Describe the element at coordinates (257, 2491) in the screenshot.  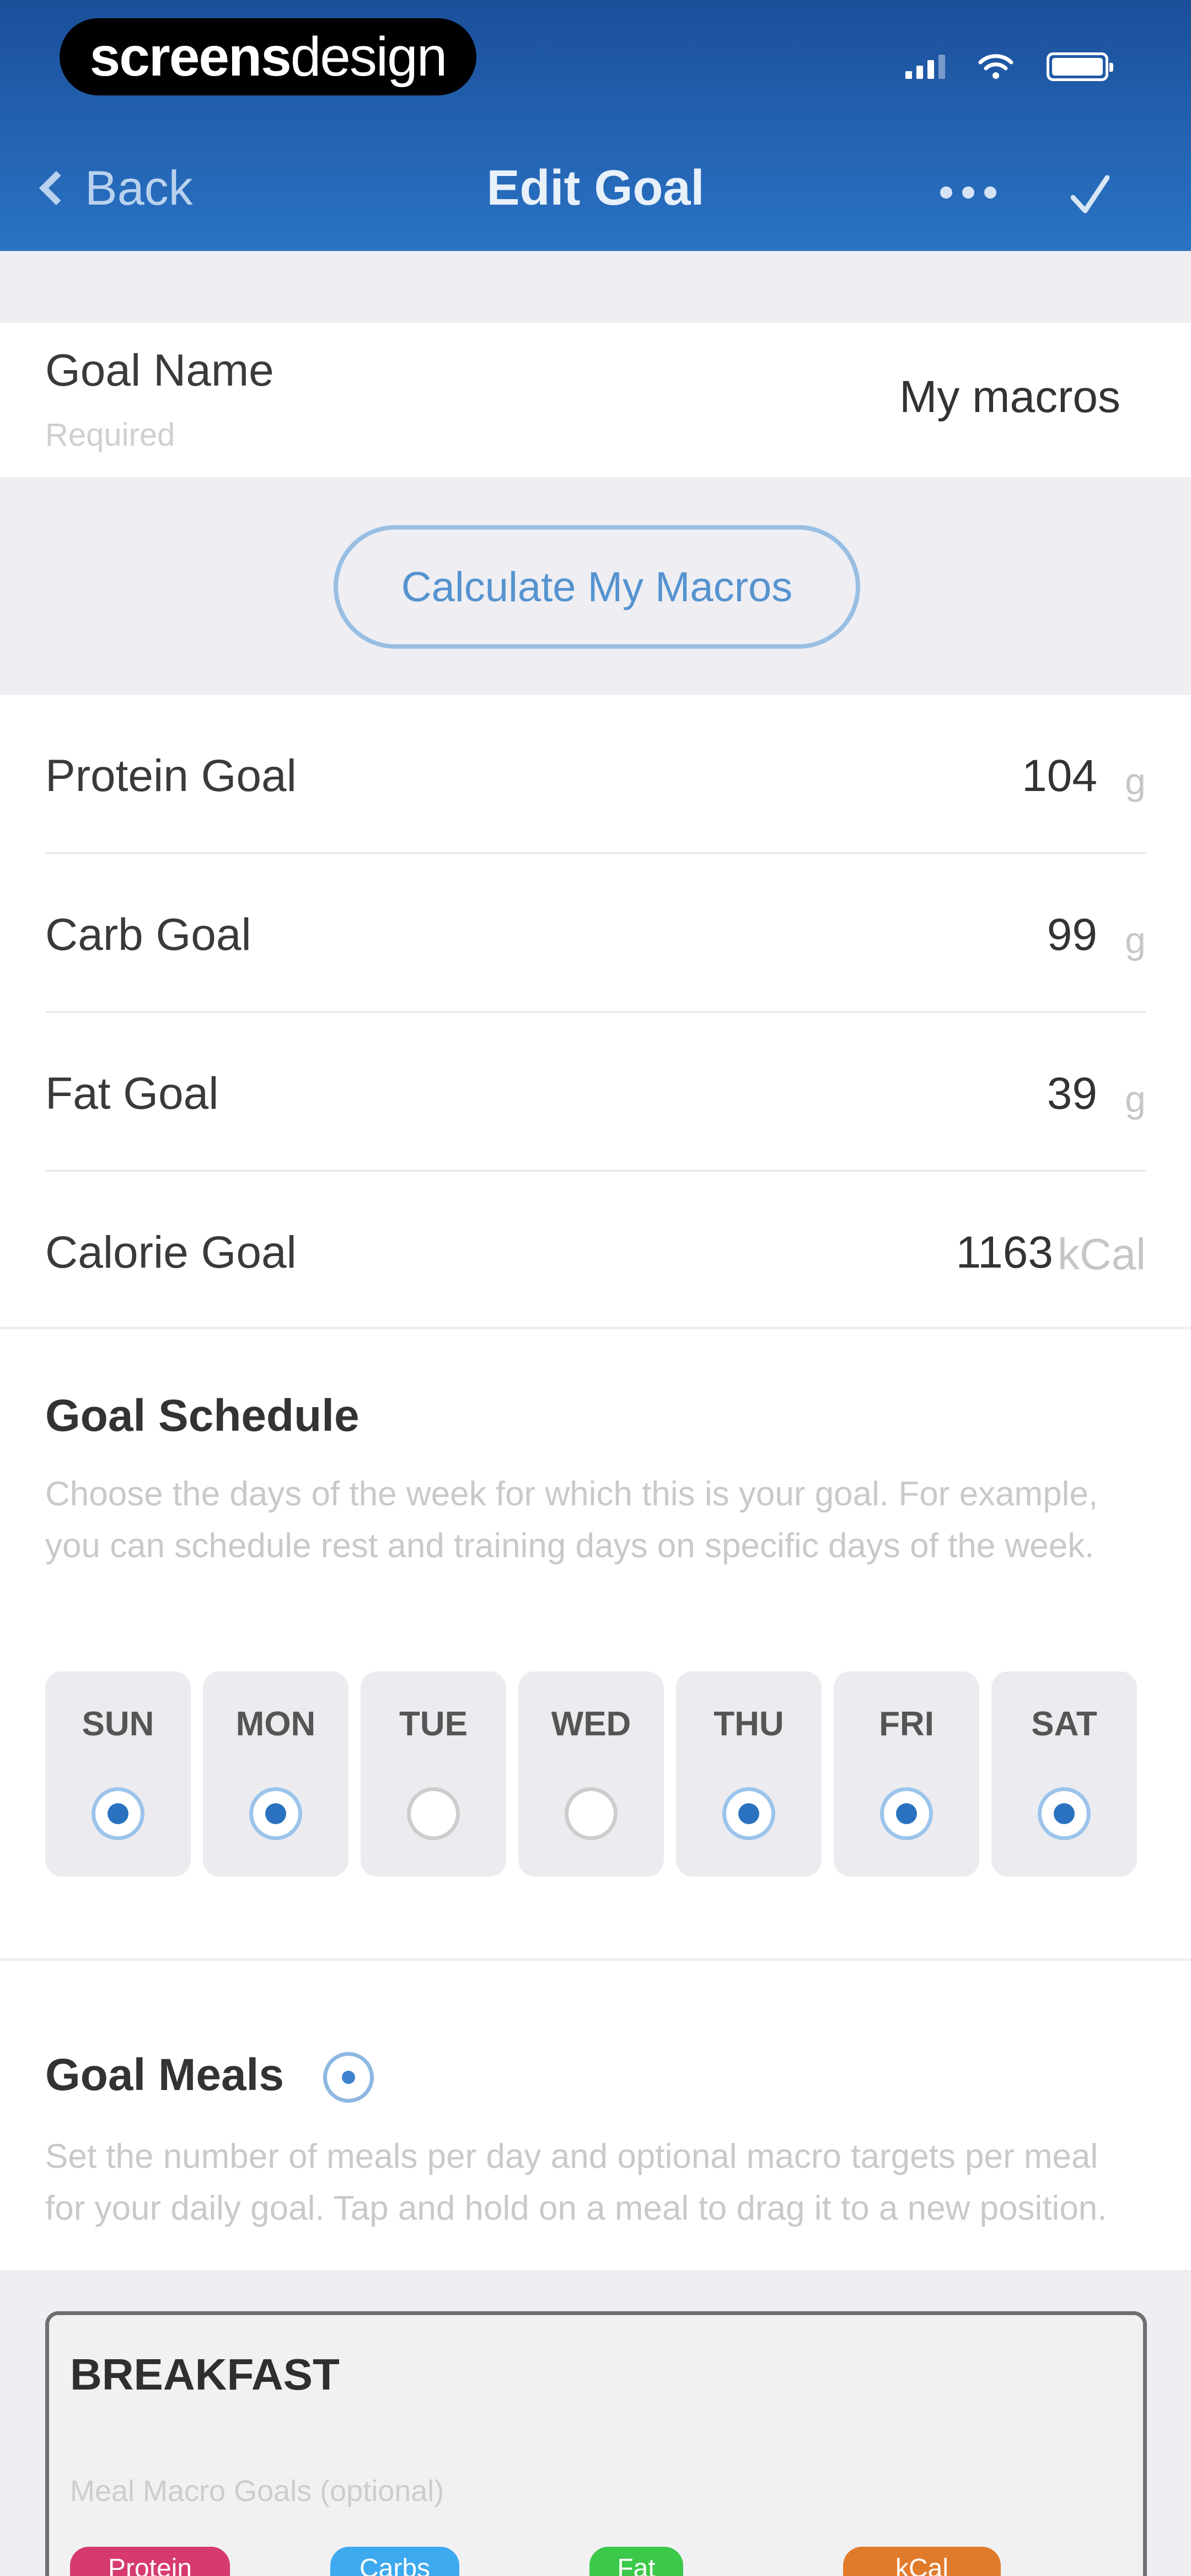
I see `meal-macro-goals-label: Meal Macro Goals (optional)` at that location.